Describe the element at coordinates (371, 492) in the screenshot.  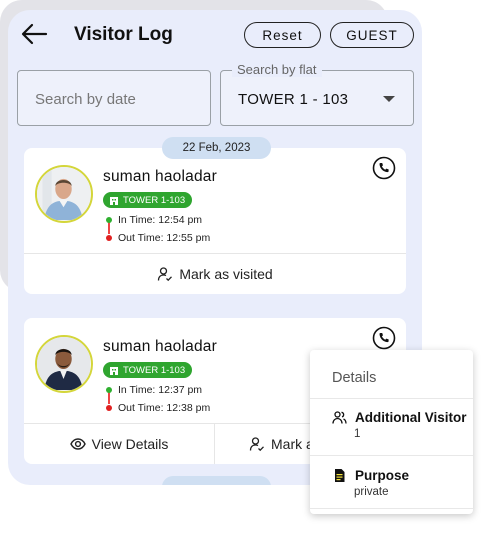
I see `purpose-value: private` at that location.